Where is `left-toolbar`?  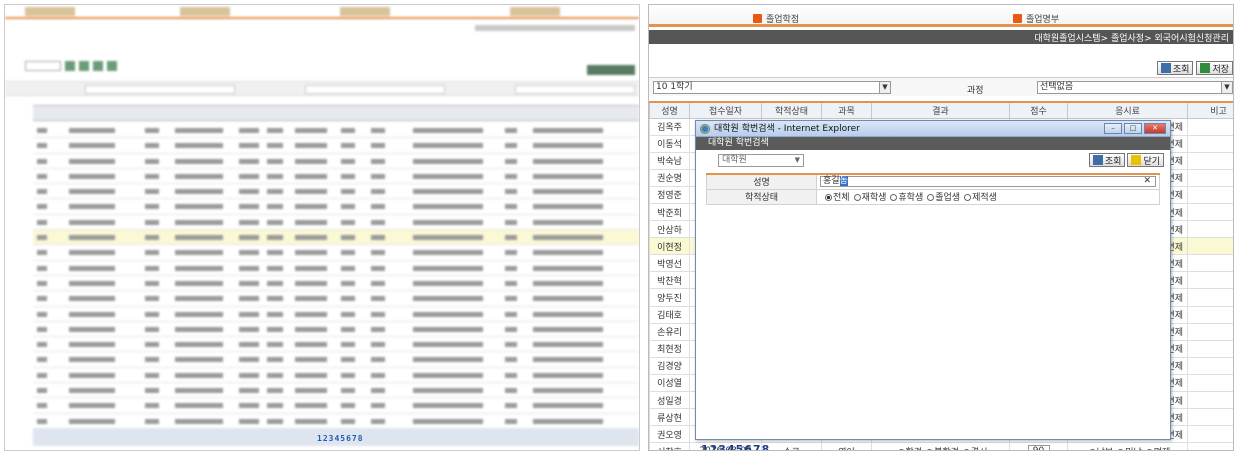
left-toolbar is located at coordinates (80, 66).